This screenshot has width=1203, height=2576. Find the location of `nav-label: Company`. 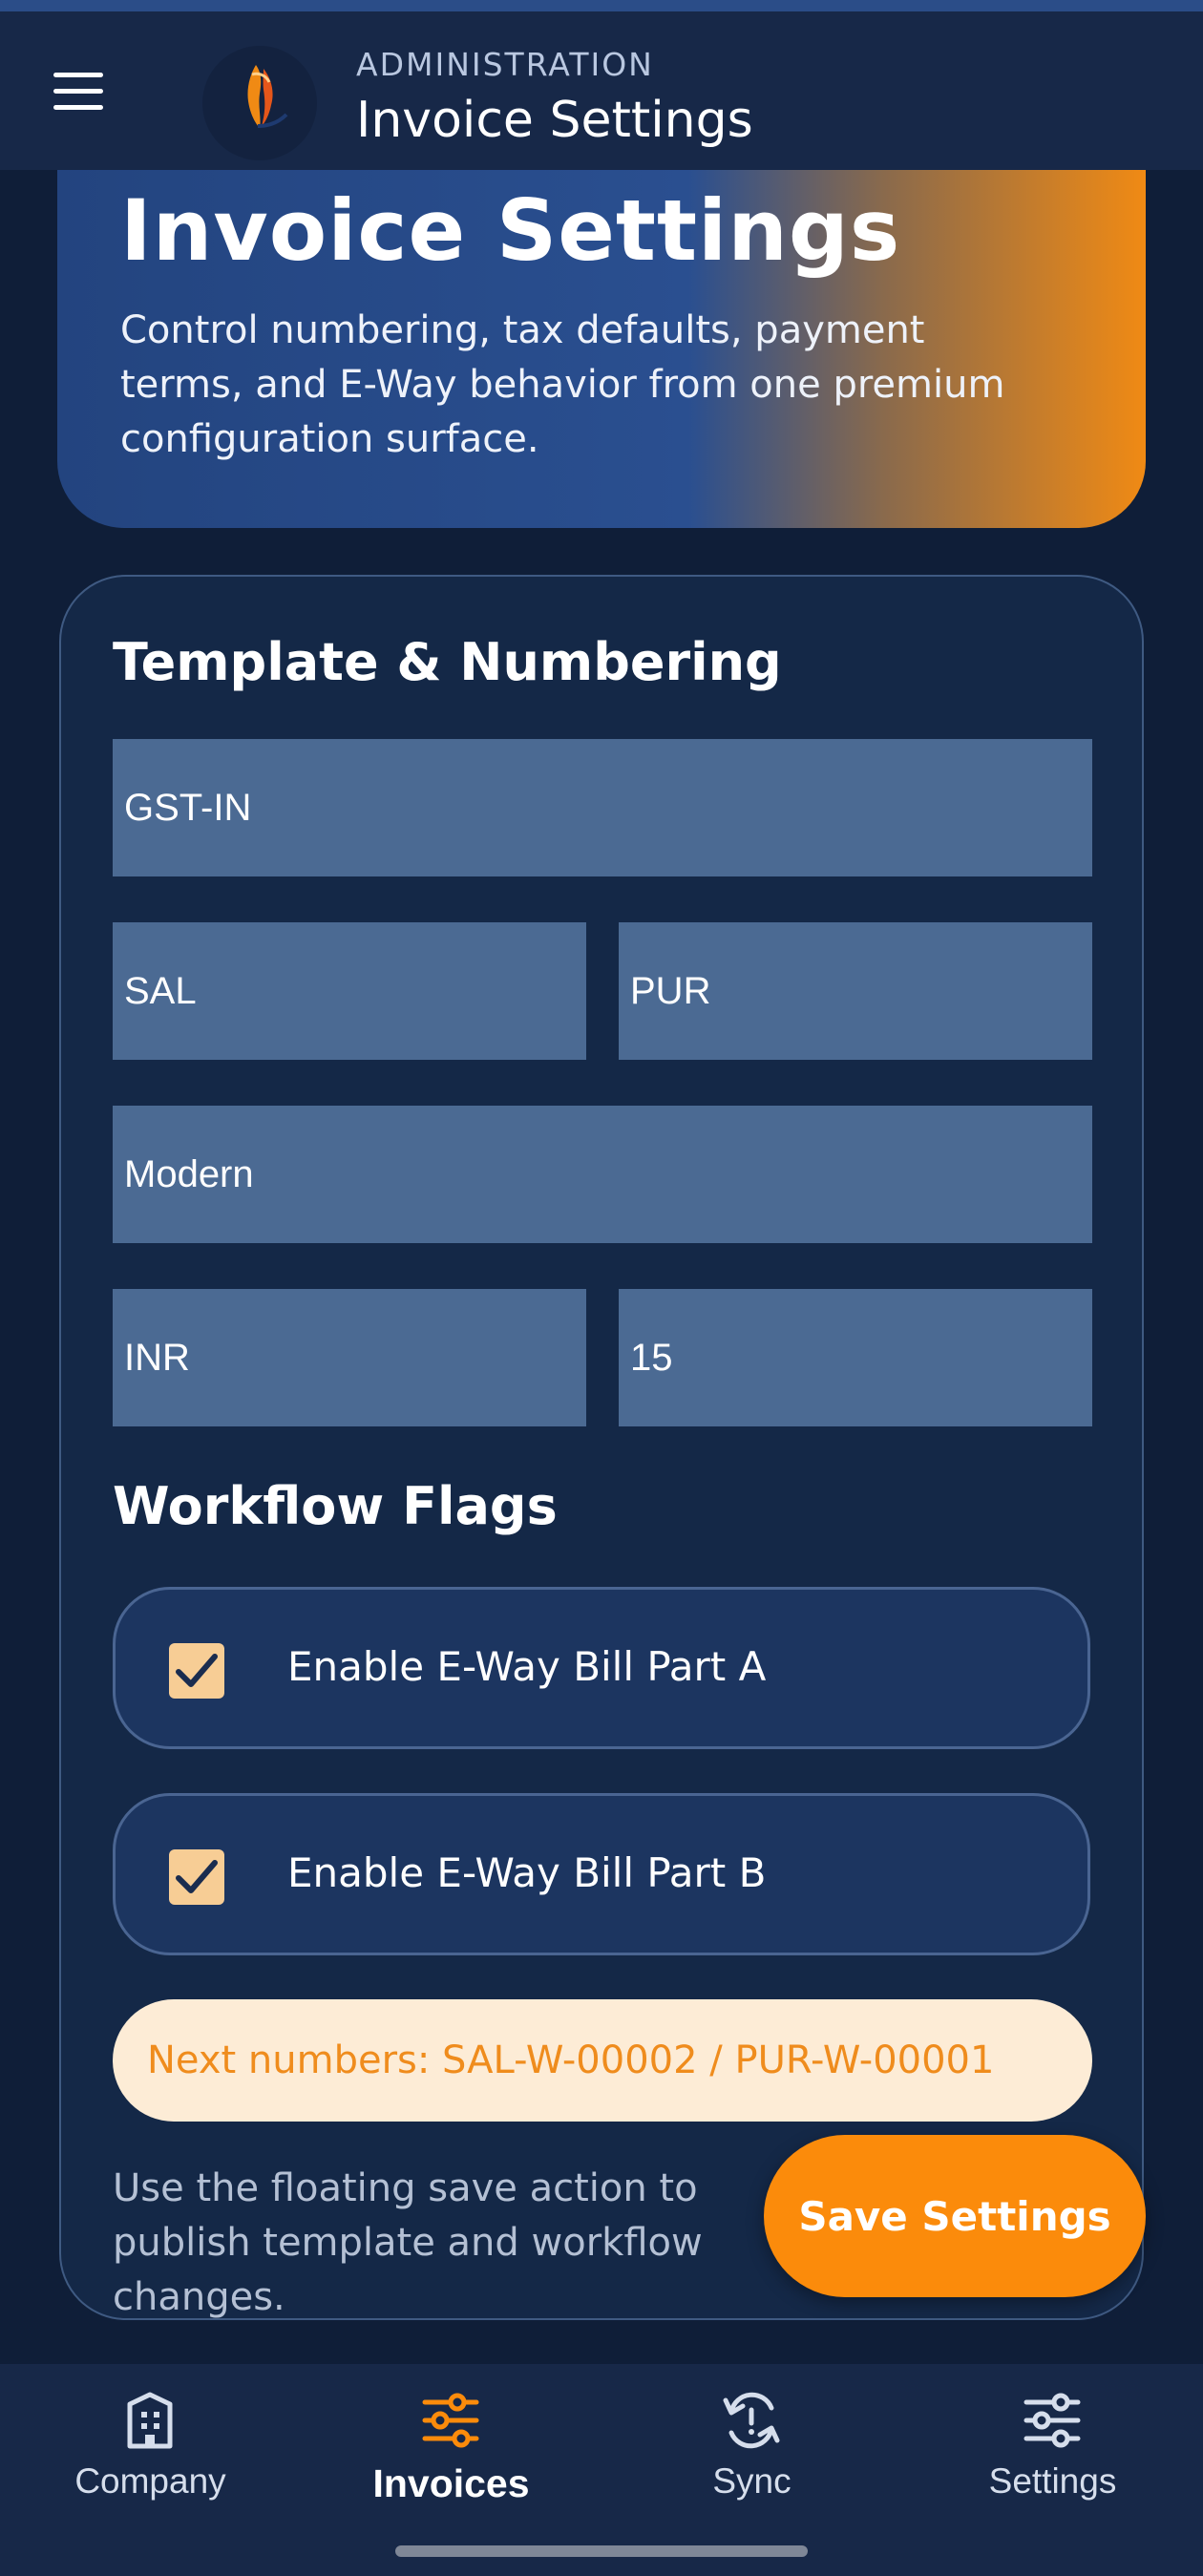

nav-label: Company is located at coordinates (150, 2481).